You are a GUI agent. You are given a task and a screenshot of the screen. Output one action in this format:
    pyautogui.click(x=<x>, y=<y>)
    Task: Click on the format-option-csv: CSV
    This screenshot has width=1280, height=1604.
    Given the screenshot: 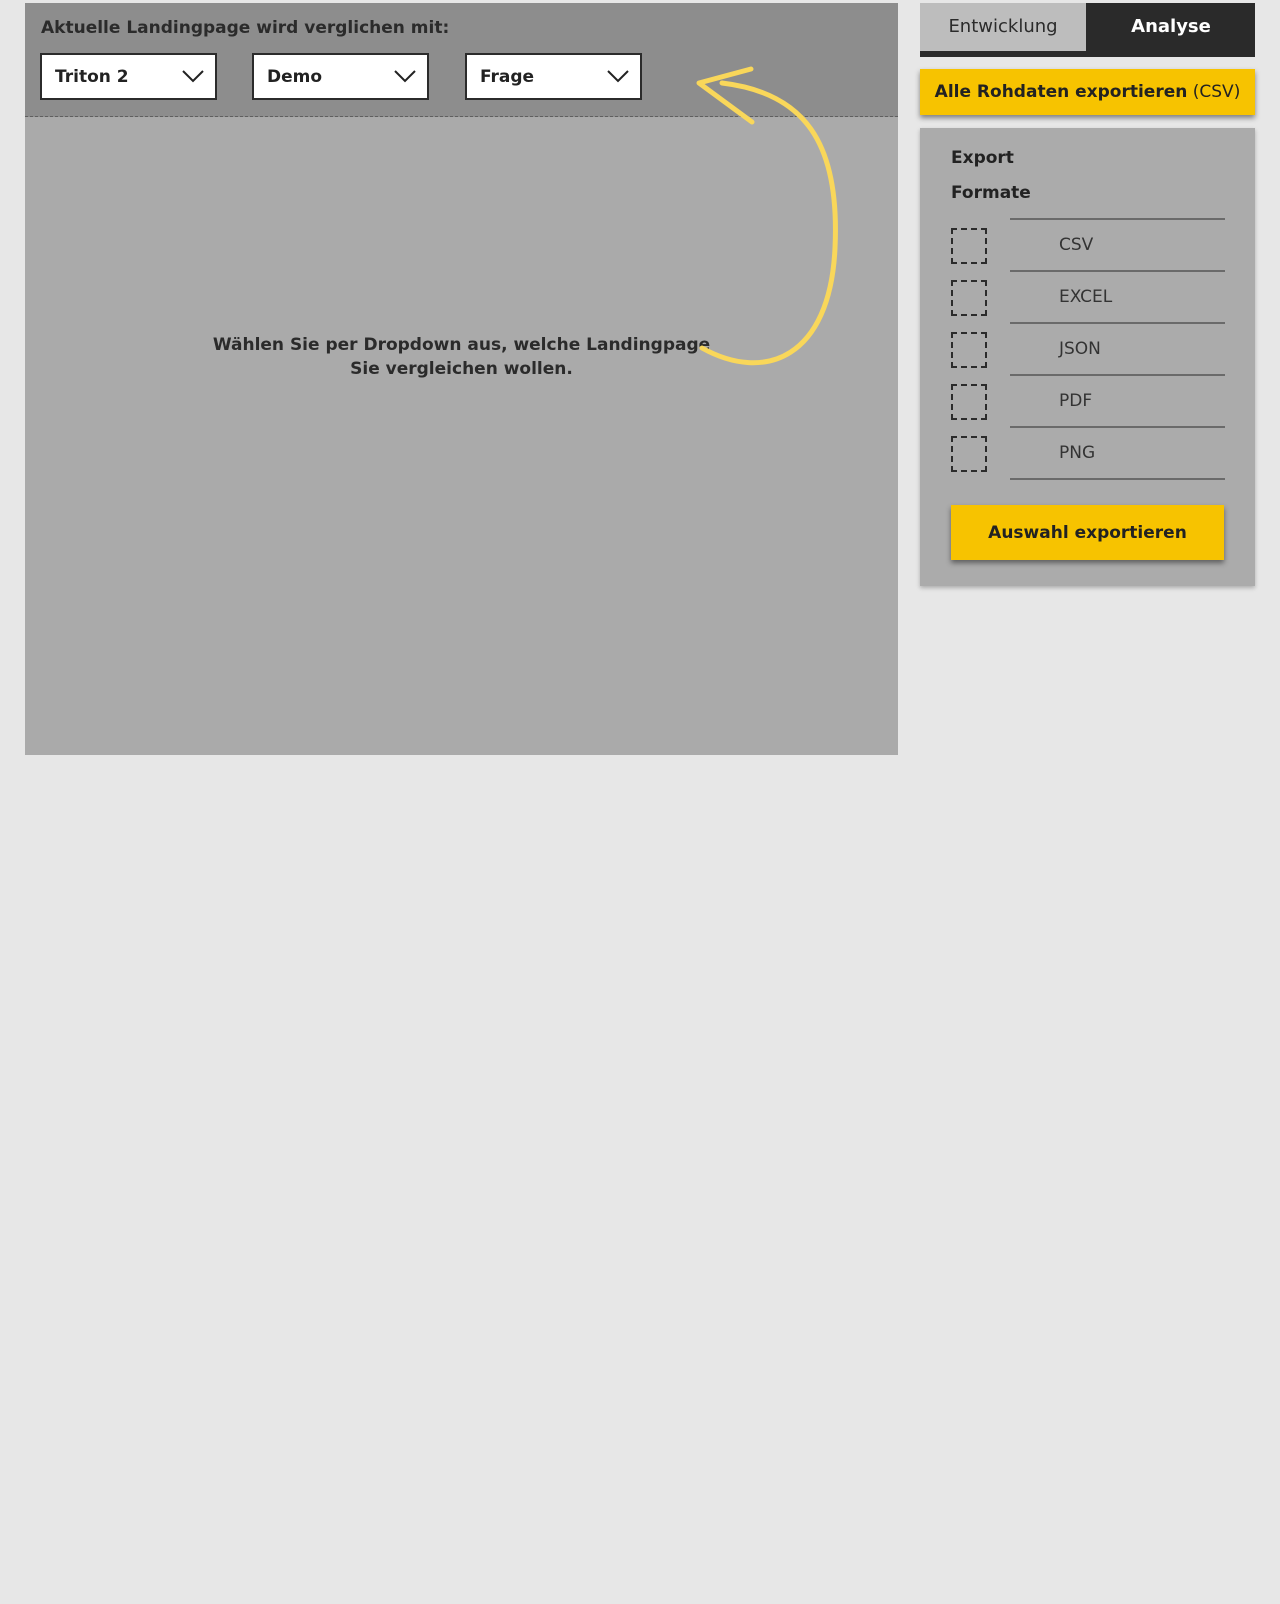 What is the action you would take?
    pyautogui.click(x=1087, y=246)
    